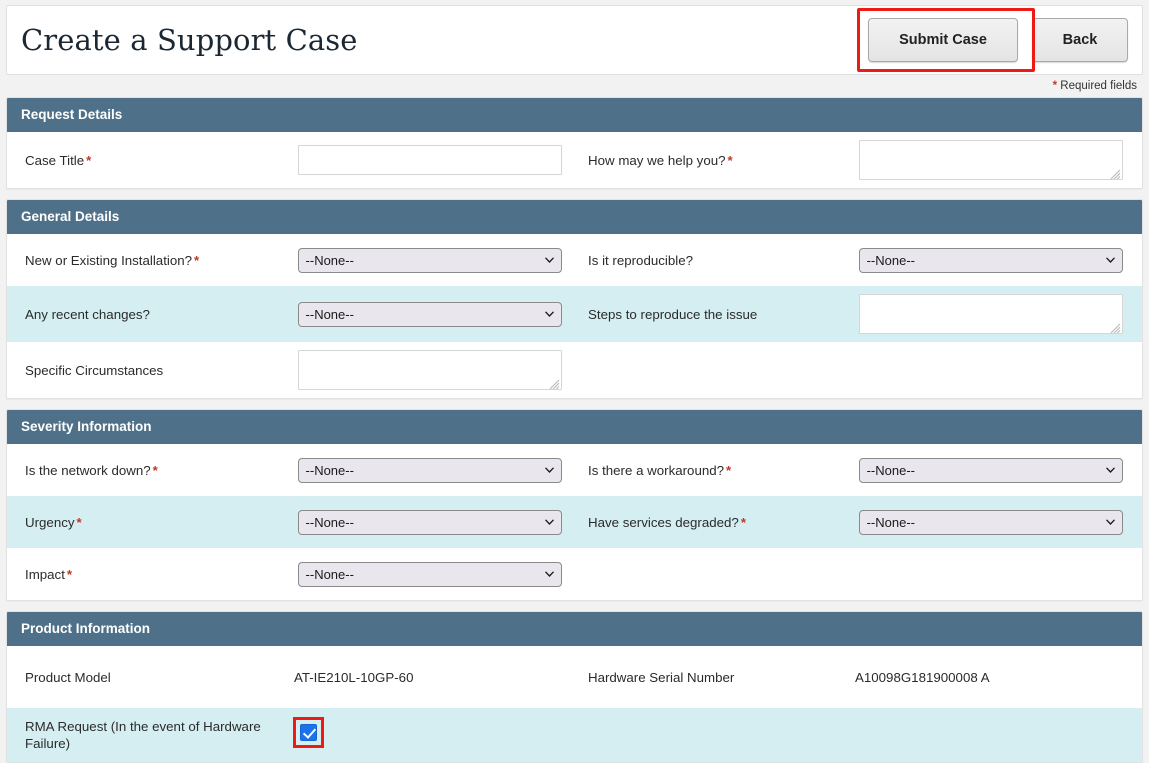  I want to click on left-urgency-select-wrap: --None--, so click(429, 522).